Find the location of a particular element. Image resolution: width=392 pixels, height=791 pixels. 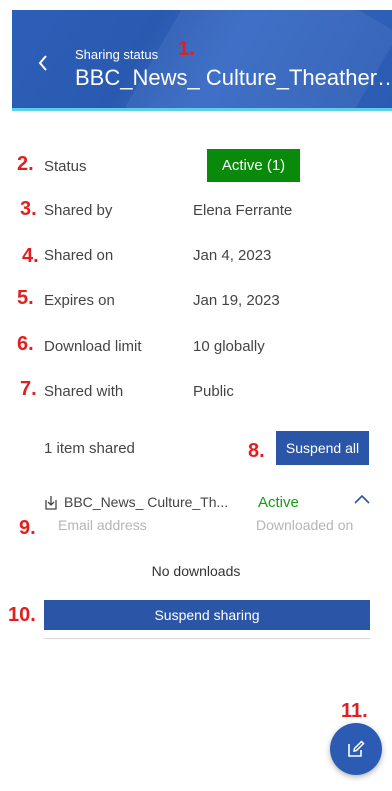

marker-1: 1. is located at coordinates (186, 49).